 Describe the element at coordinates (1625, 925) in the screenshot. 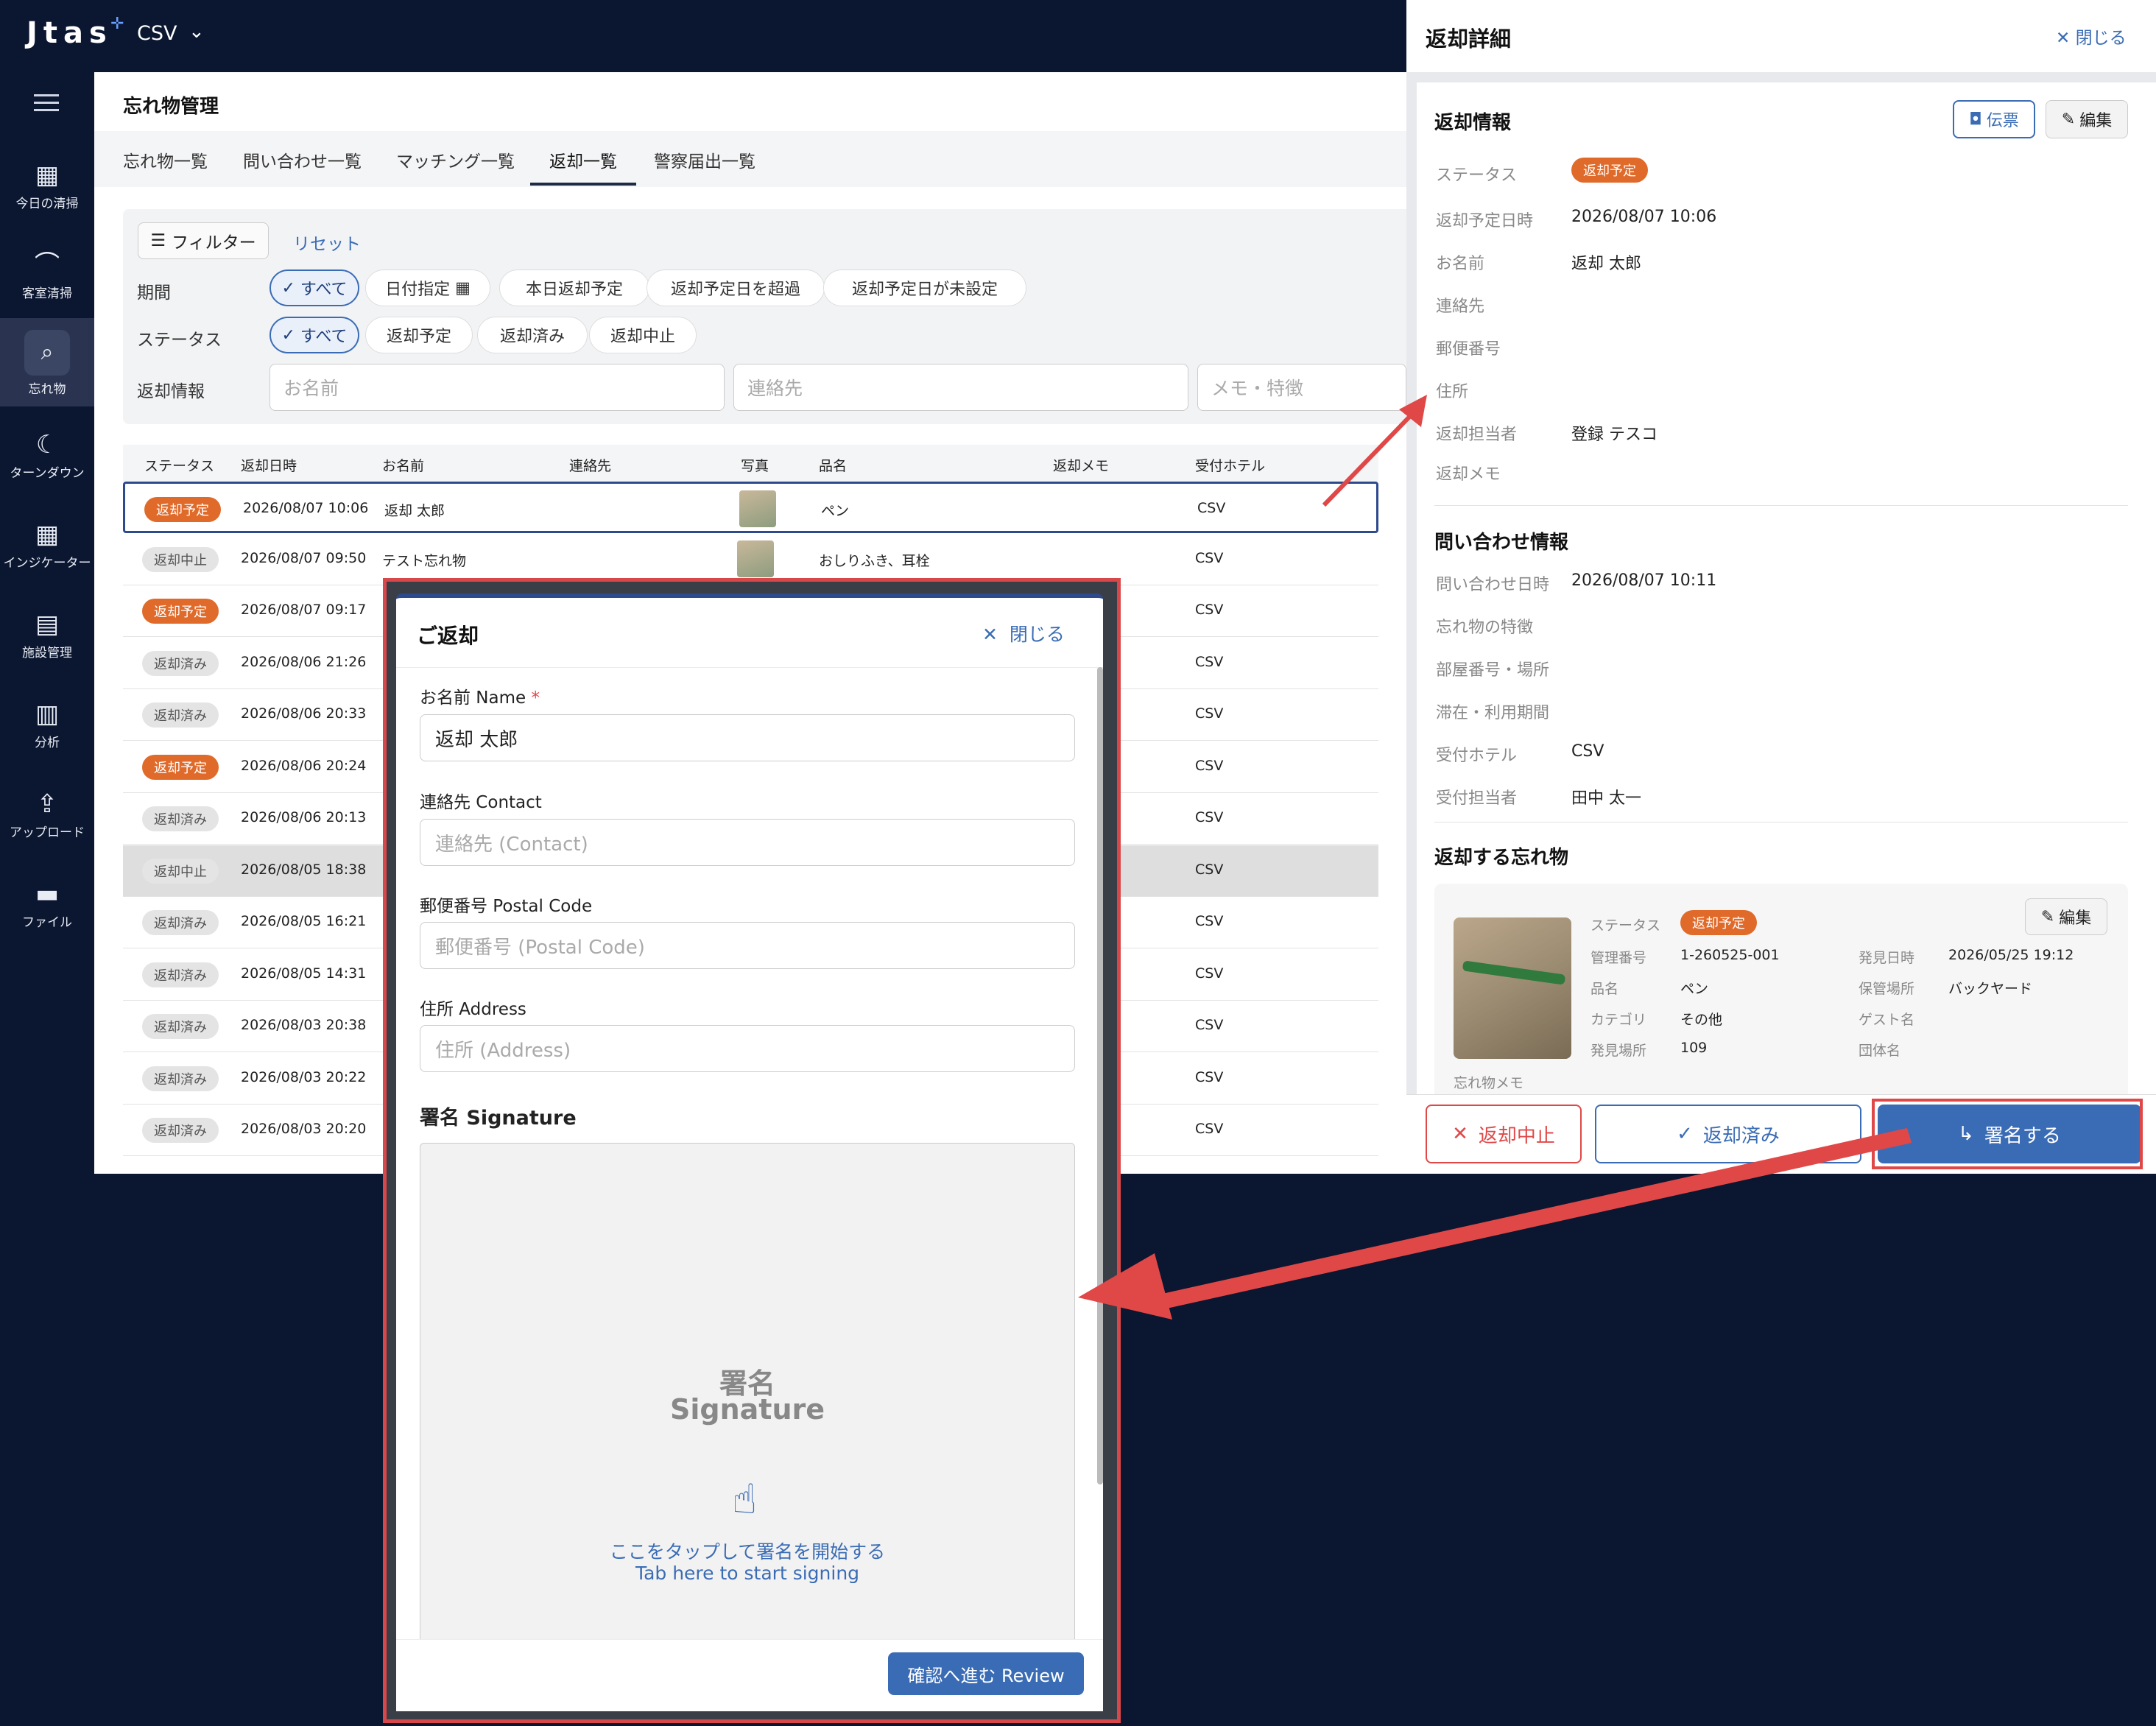

I see `item-status-label: ステータス` at that location.